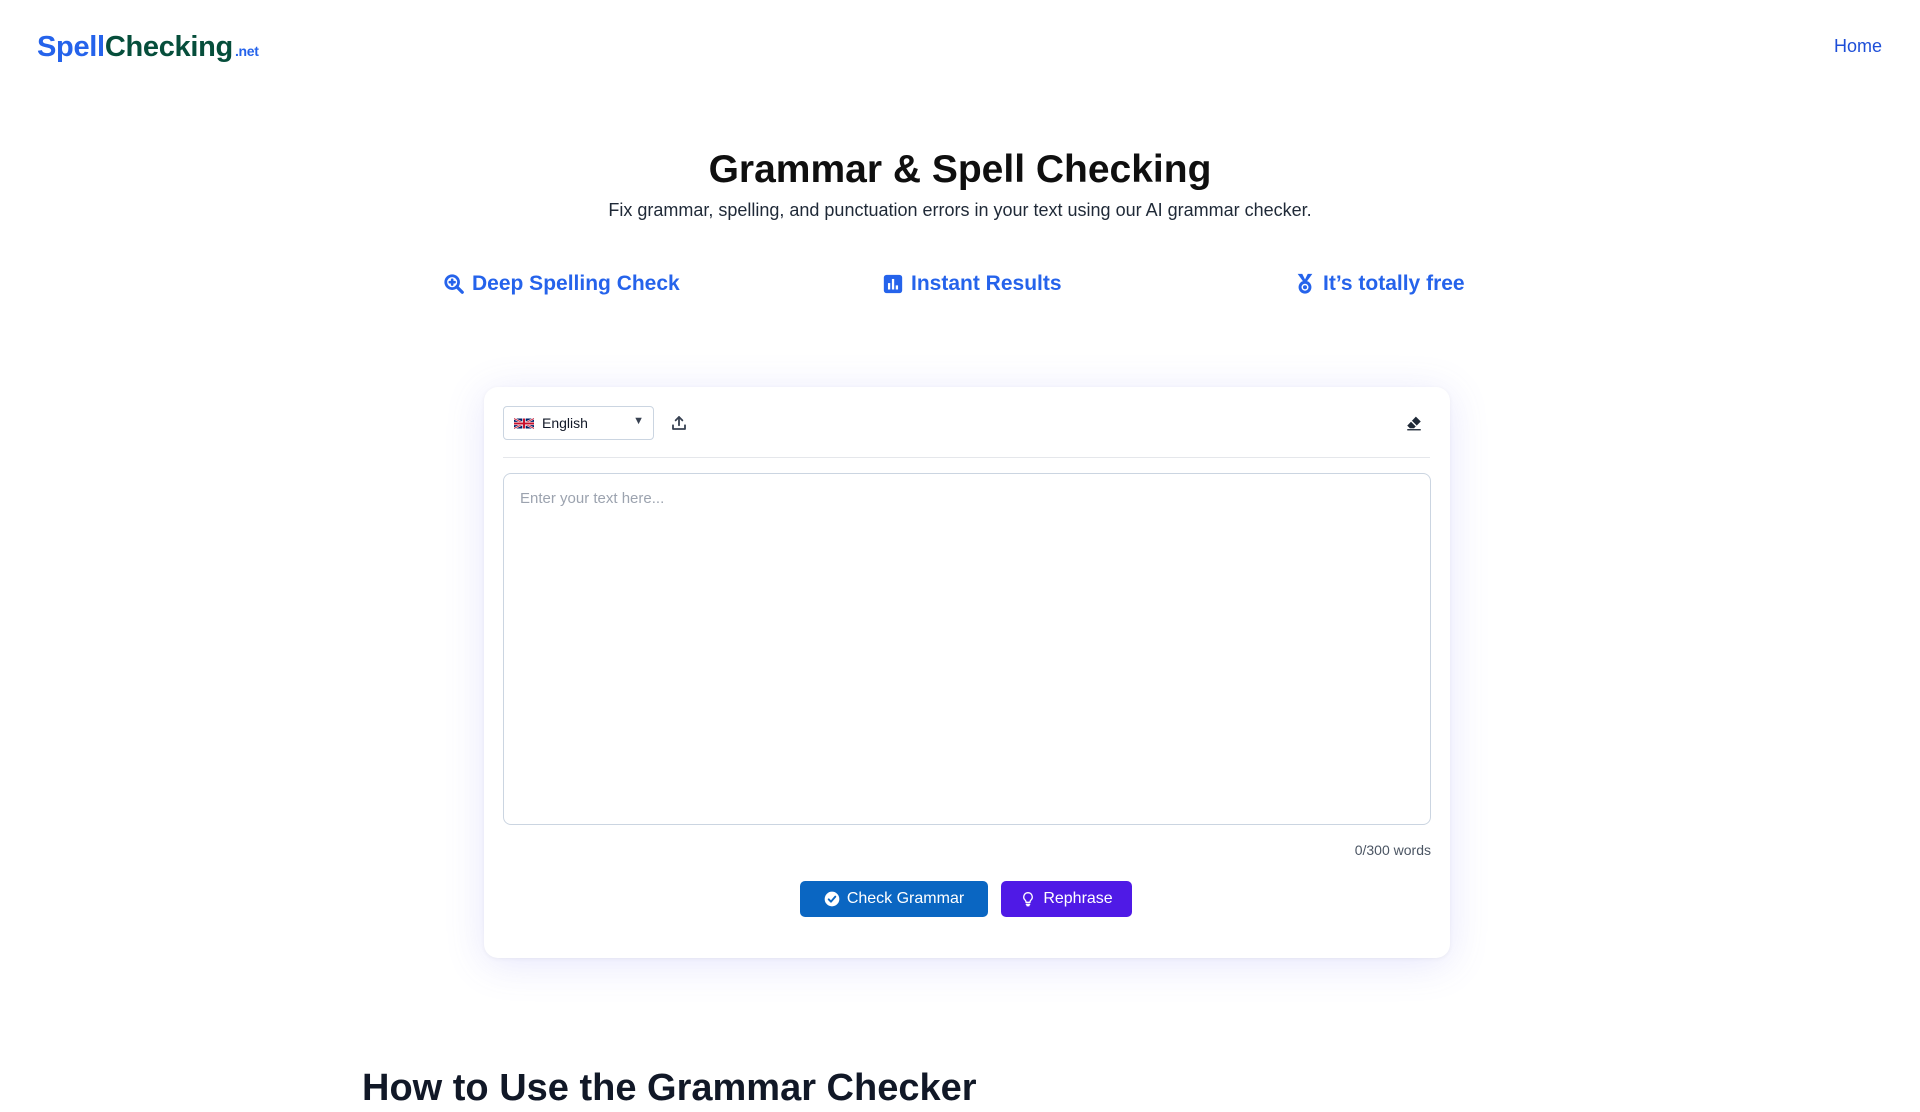  I want to click on check-circle-icon, so click(832, 899).